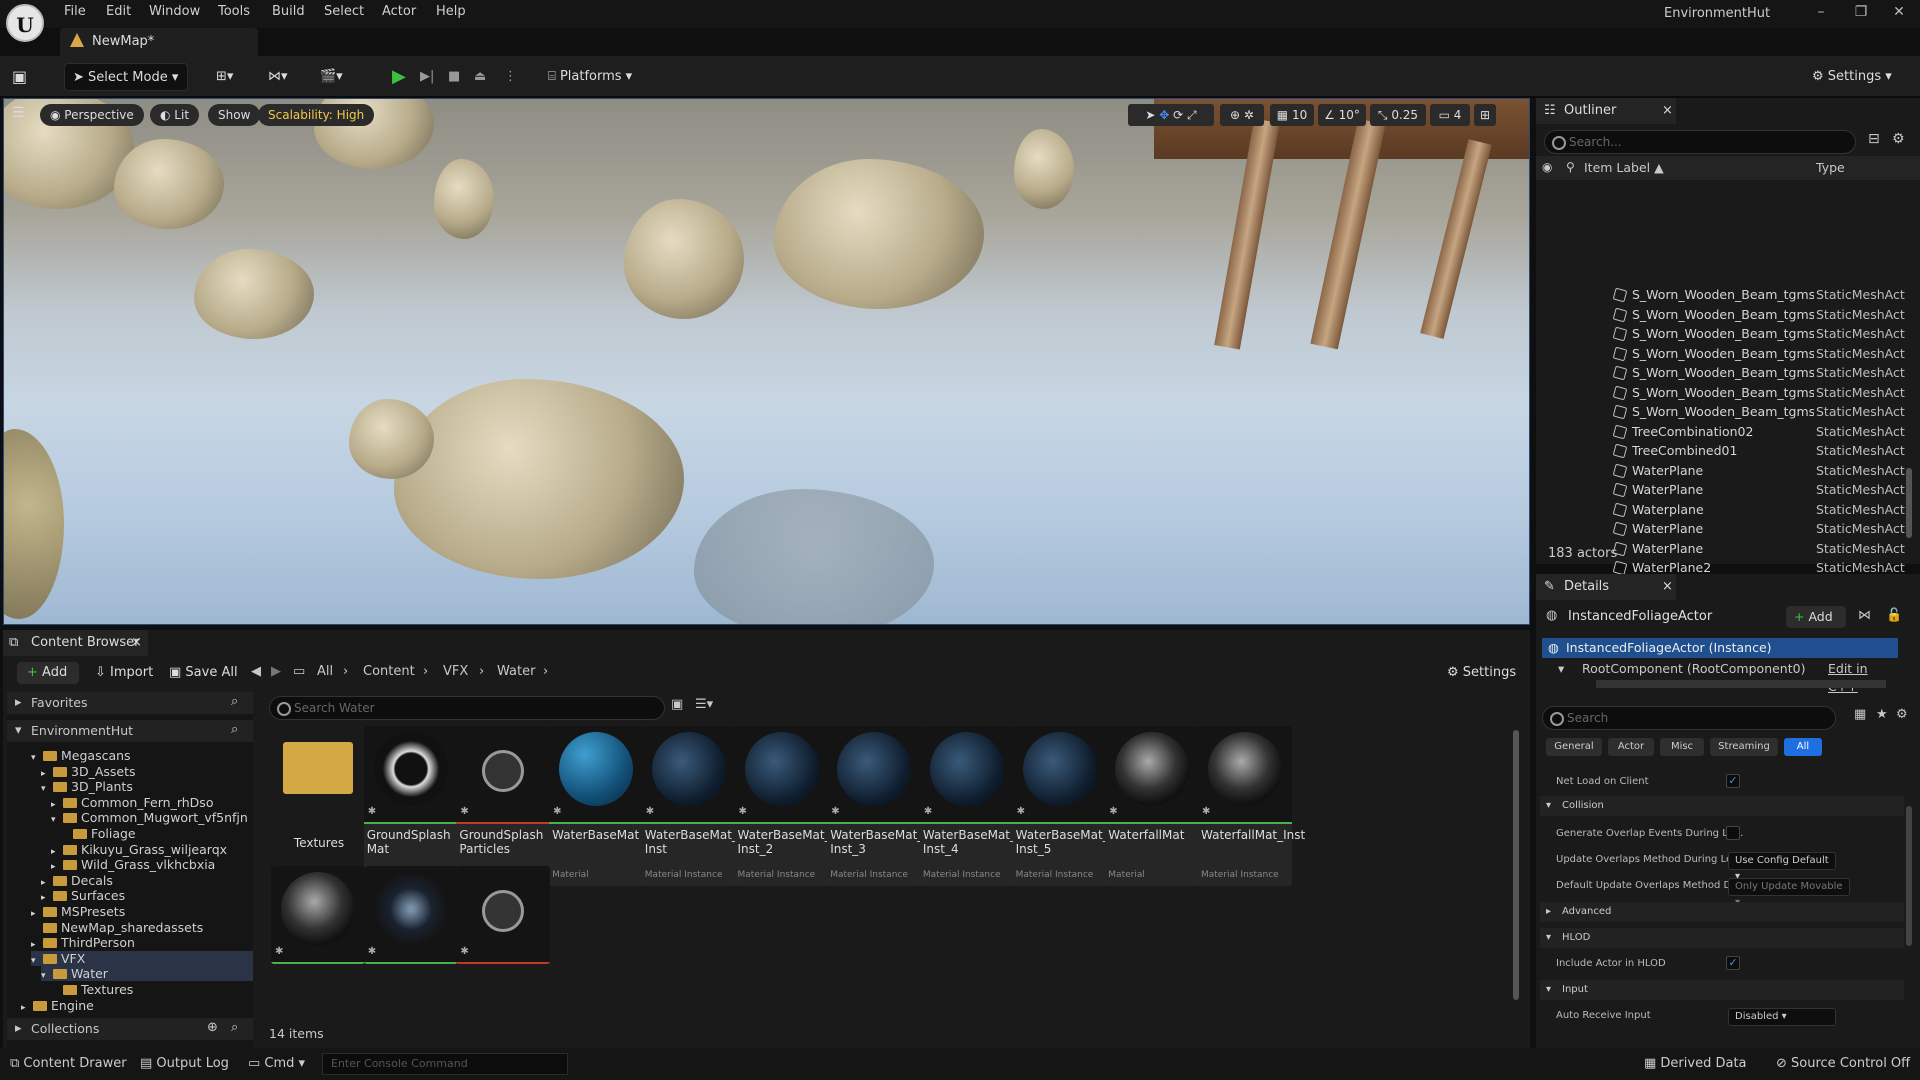  I want to click on table-view-icon: ▦, so click(1860, 714).